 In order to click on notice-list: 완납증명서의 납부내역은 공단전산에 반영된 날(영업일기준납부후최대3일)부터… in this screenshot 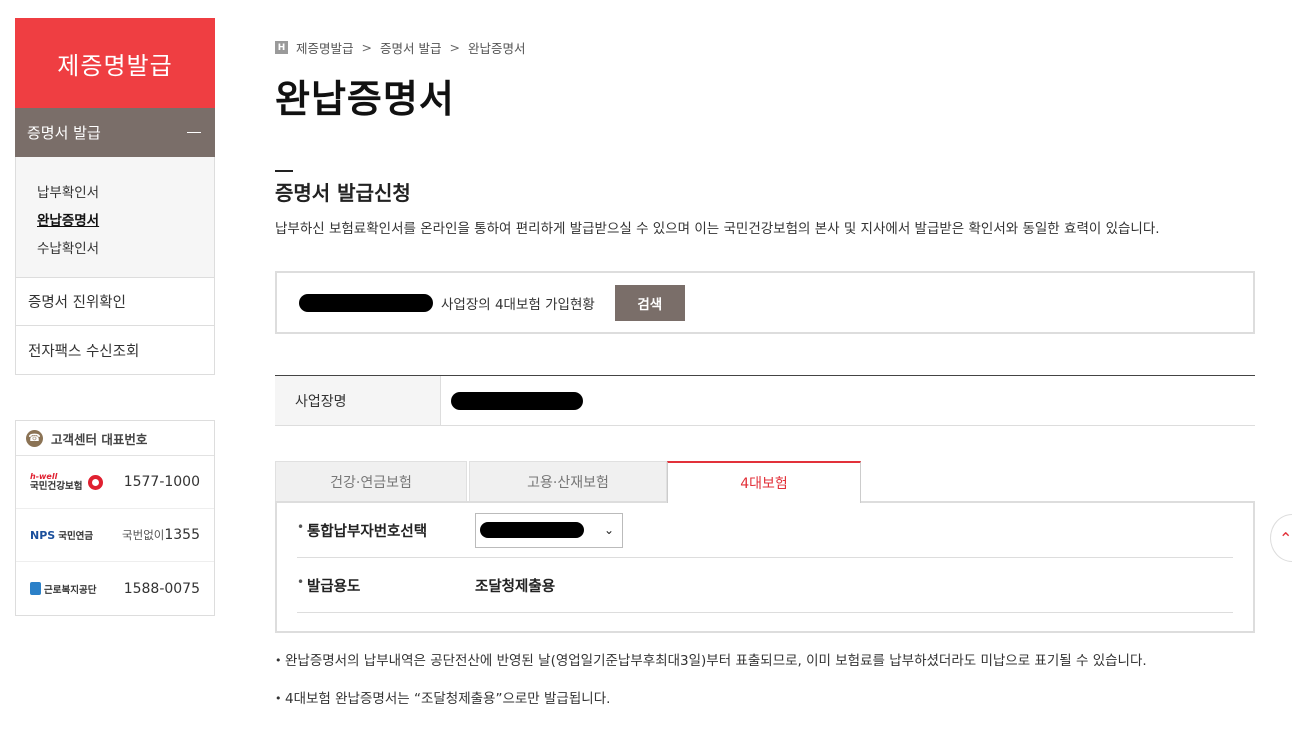, I will do `click(765, 680)`.